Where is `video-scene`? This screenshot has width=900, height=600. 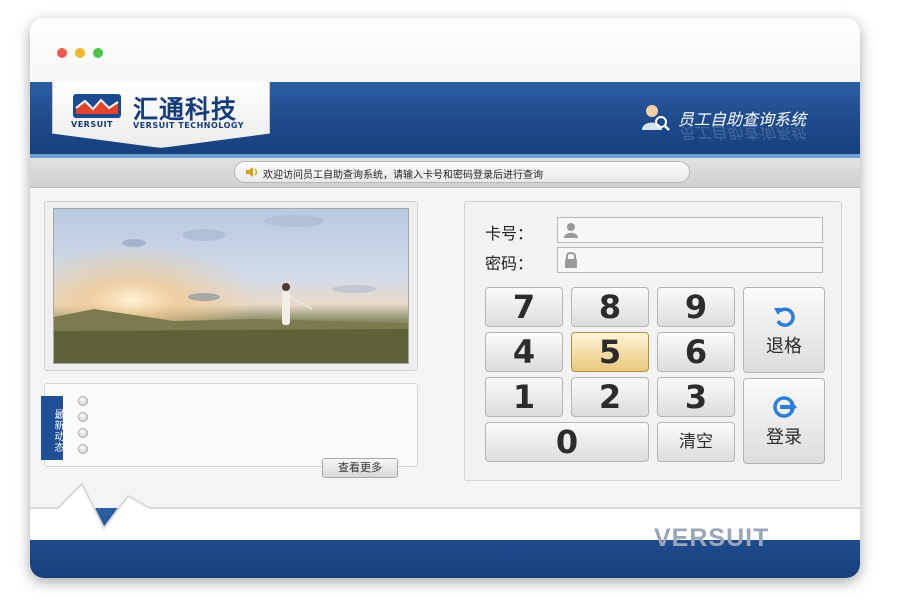
video-scene is located at coordinates (231, 286).